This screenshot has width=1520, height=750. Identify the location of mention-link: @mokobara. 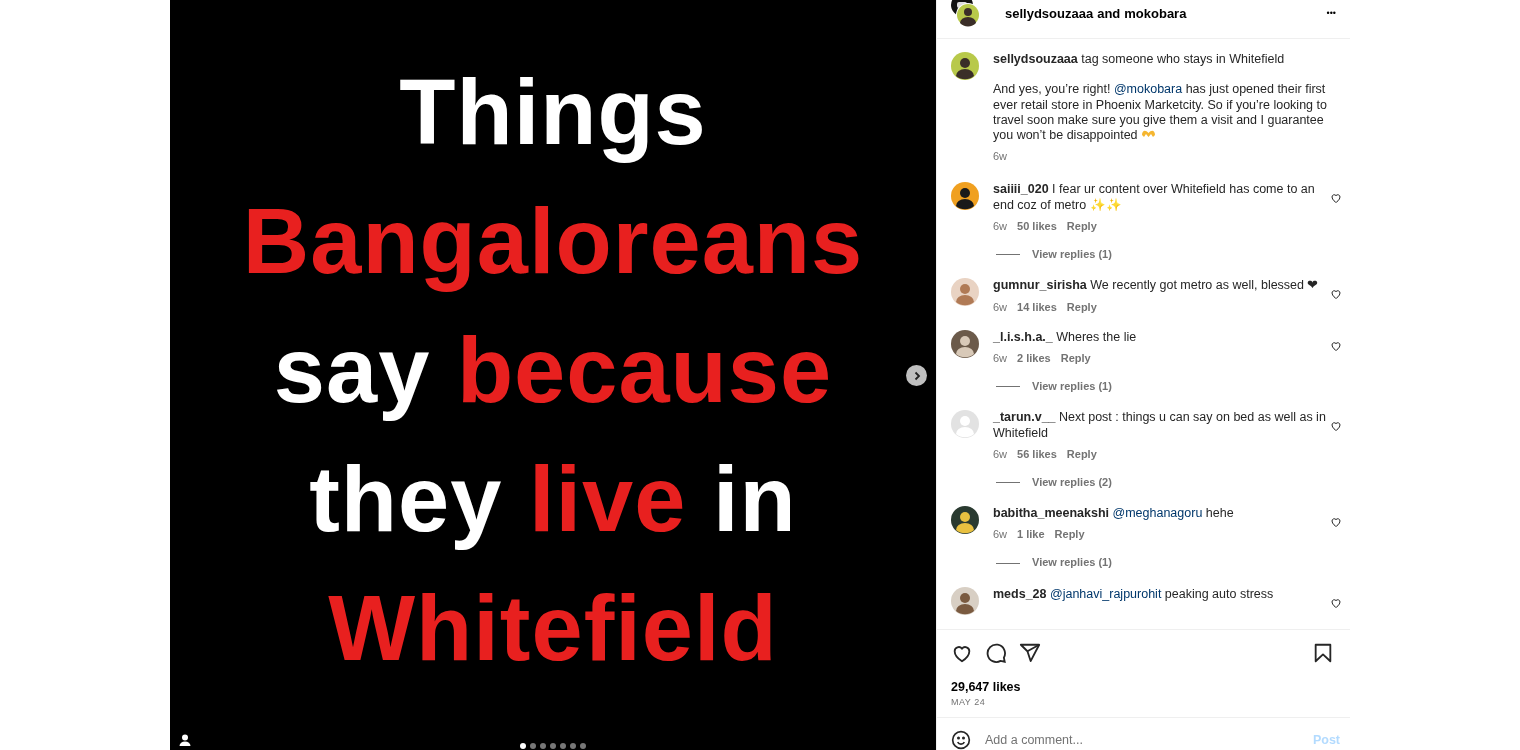
(1148, 89).